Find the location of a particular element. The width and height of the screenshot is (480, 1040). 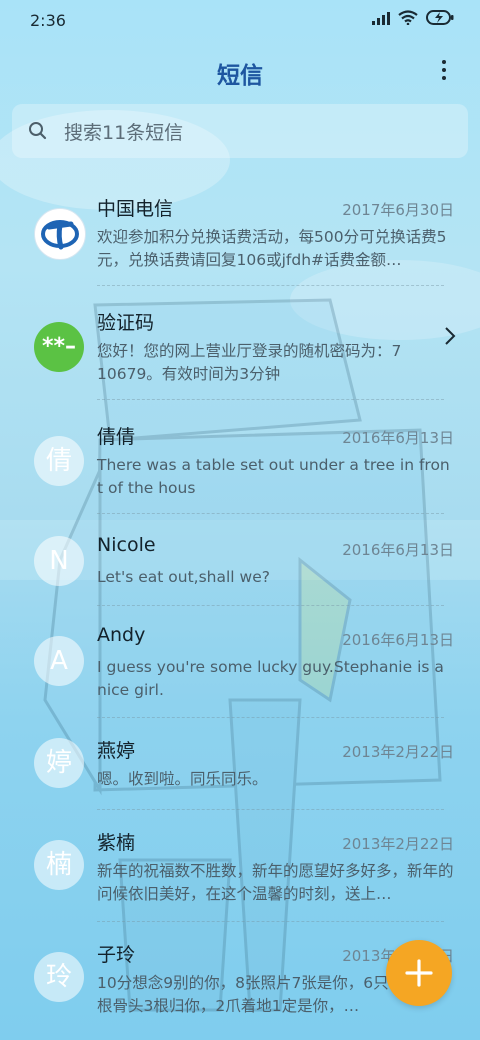

contact-name: 验证码 is located at coordinates (126, 323).